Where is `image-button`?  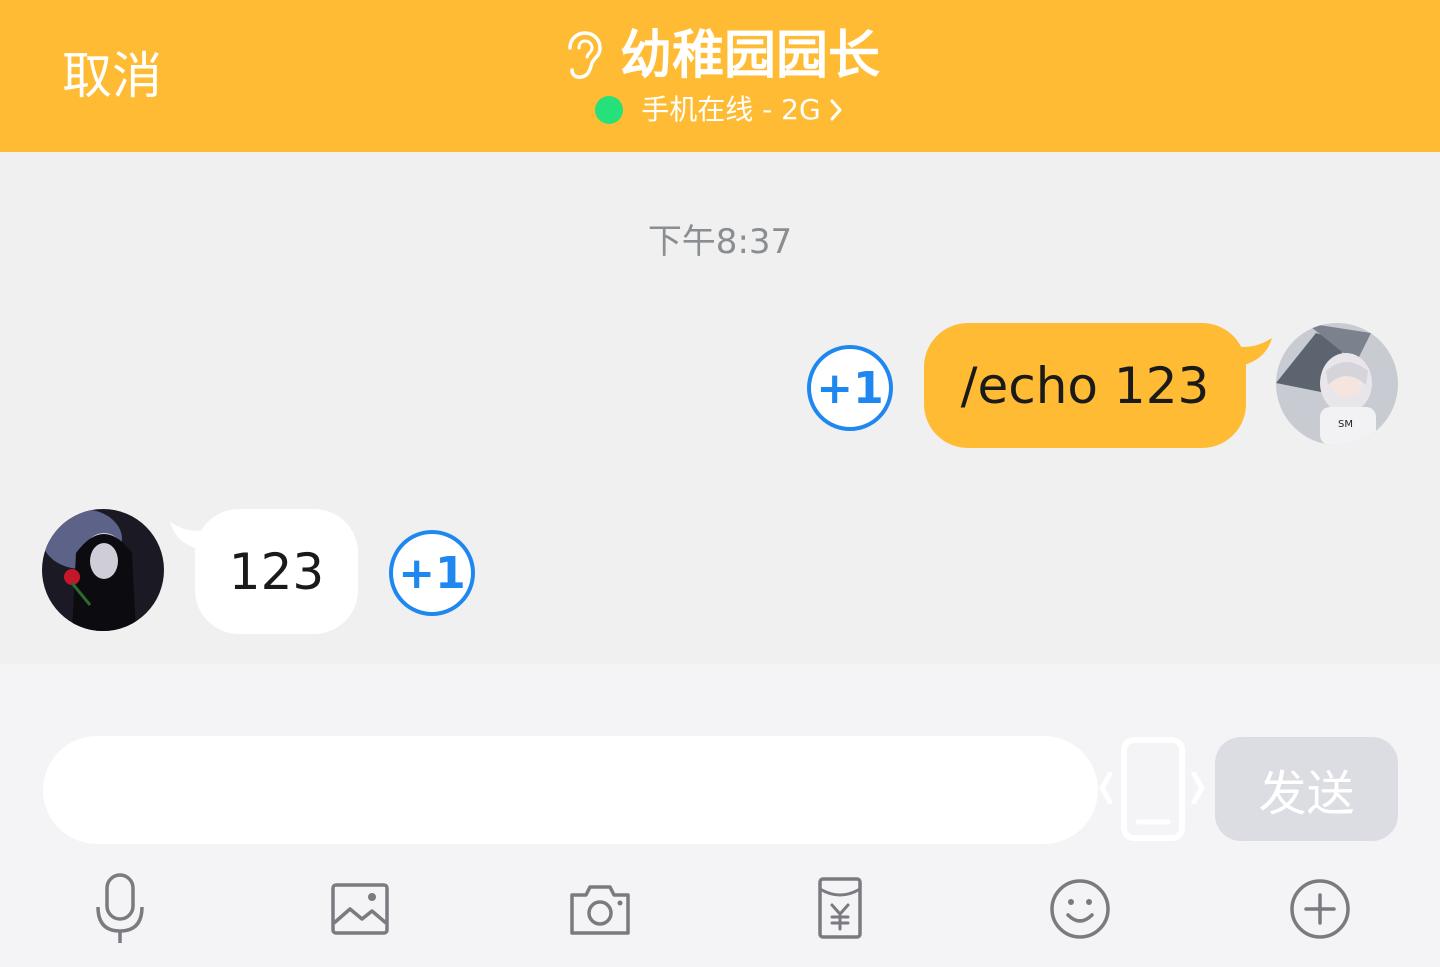 image-button is located at coordinates (360, 909).